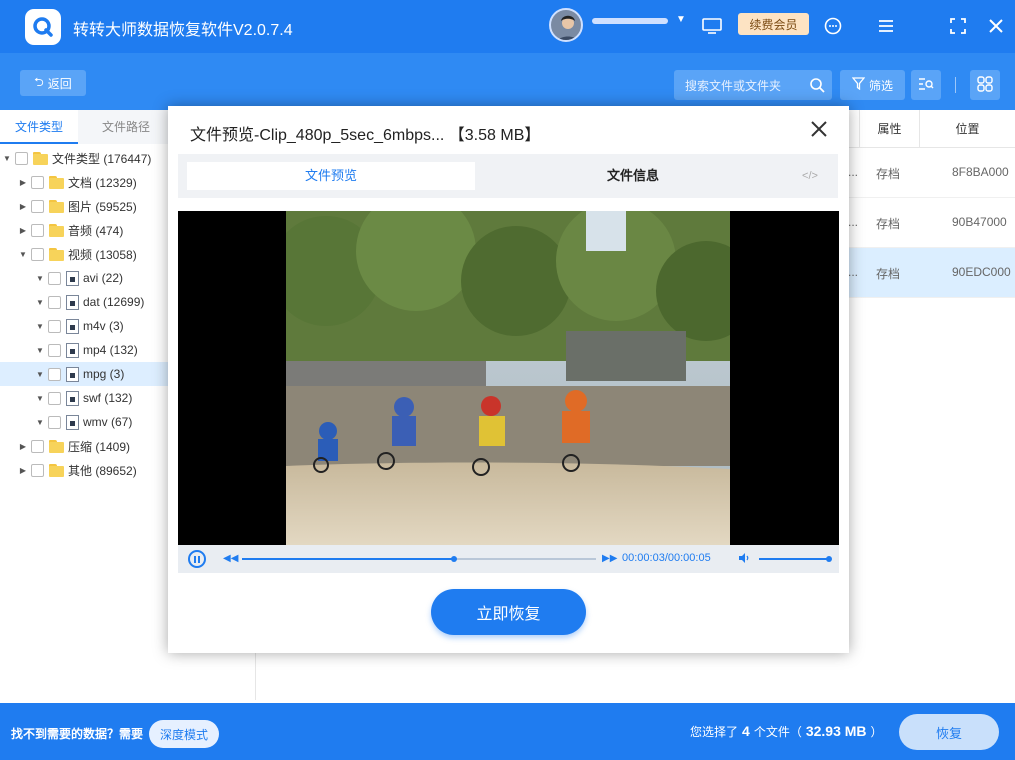  Describe the element at coordinates (419, 559) in the screenshot. I see `progress-slider` at that location.